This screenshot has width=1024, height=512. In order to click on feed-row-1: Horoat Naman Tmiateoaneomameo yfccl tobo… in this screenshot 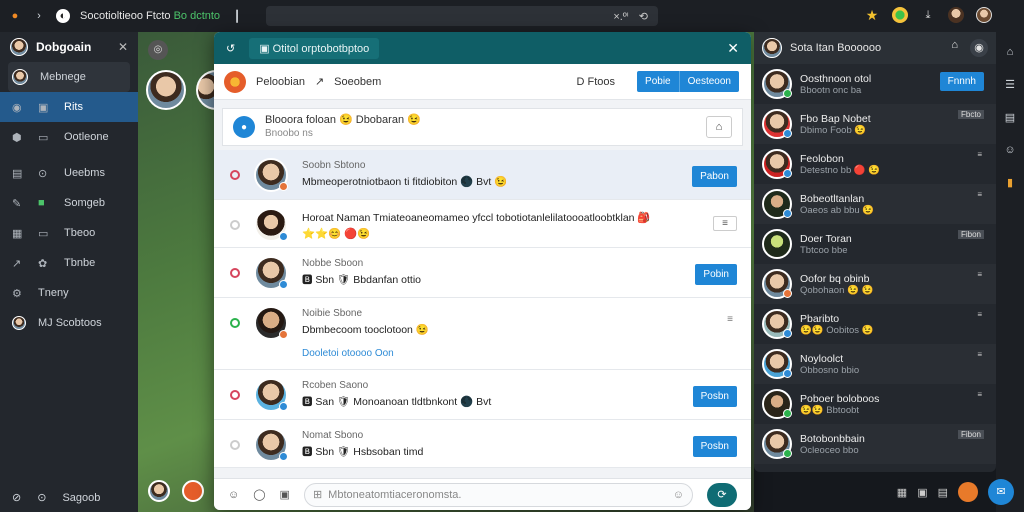, I will do `click(482, 224)`.